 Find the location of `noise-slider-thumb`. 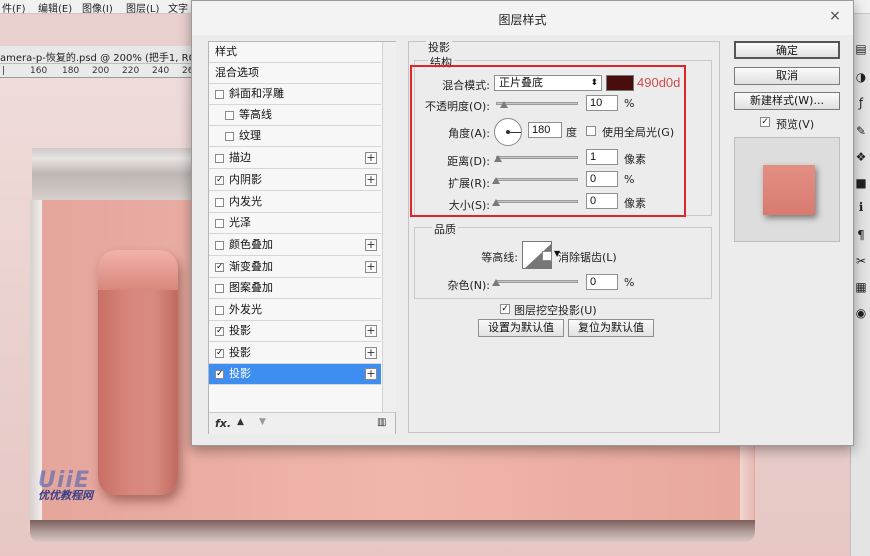

noise-slider-thumb is located at coordinates (496, 282).